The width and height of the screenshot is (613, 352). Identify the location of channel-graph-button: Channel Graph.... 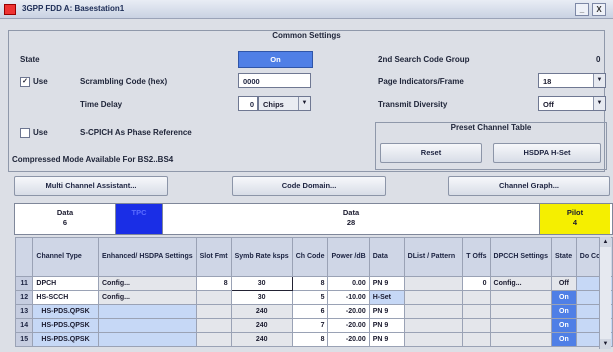
(529, 186).